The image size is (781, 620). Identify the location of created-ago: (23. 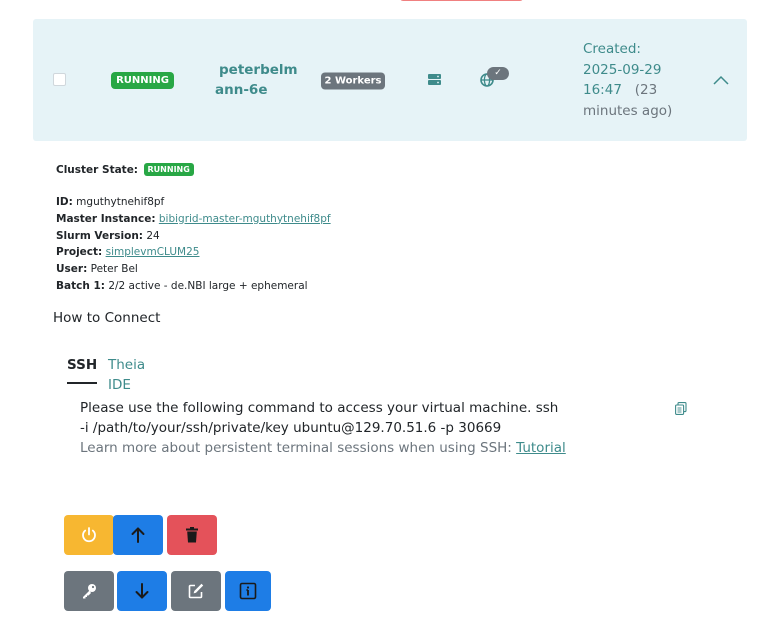
(646, 90).